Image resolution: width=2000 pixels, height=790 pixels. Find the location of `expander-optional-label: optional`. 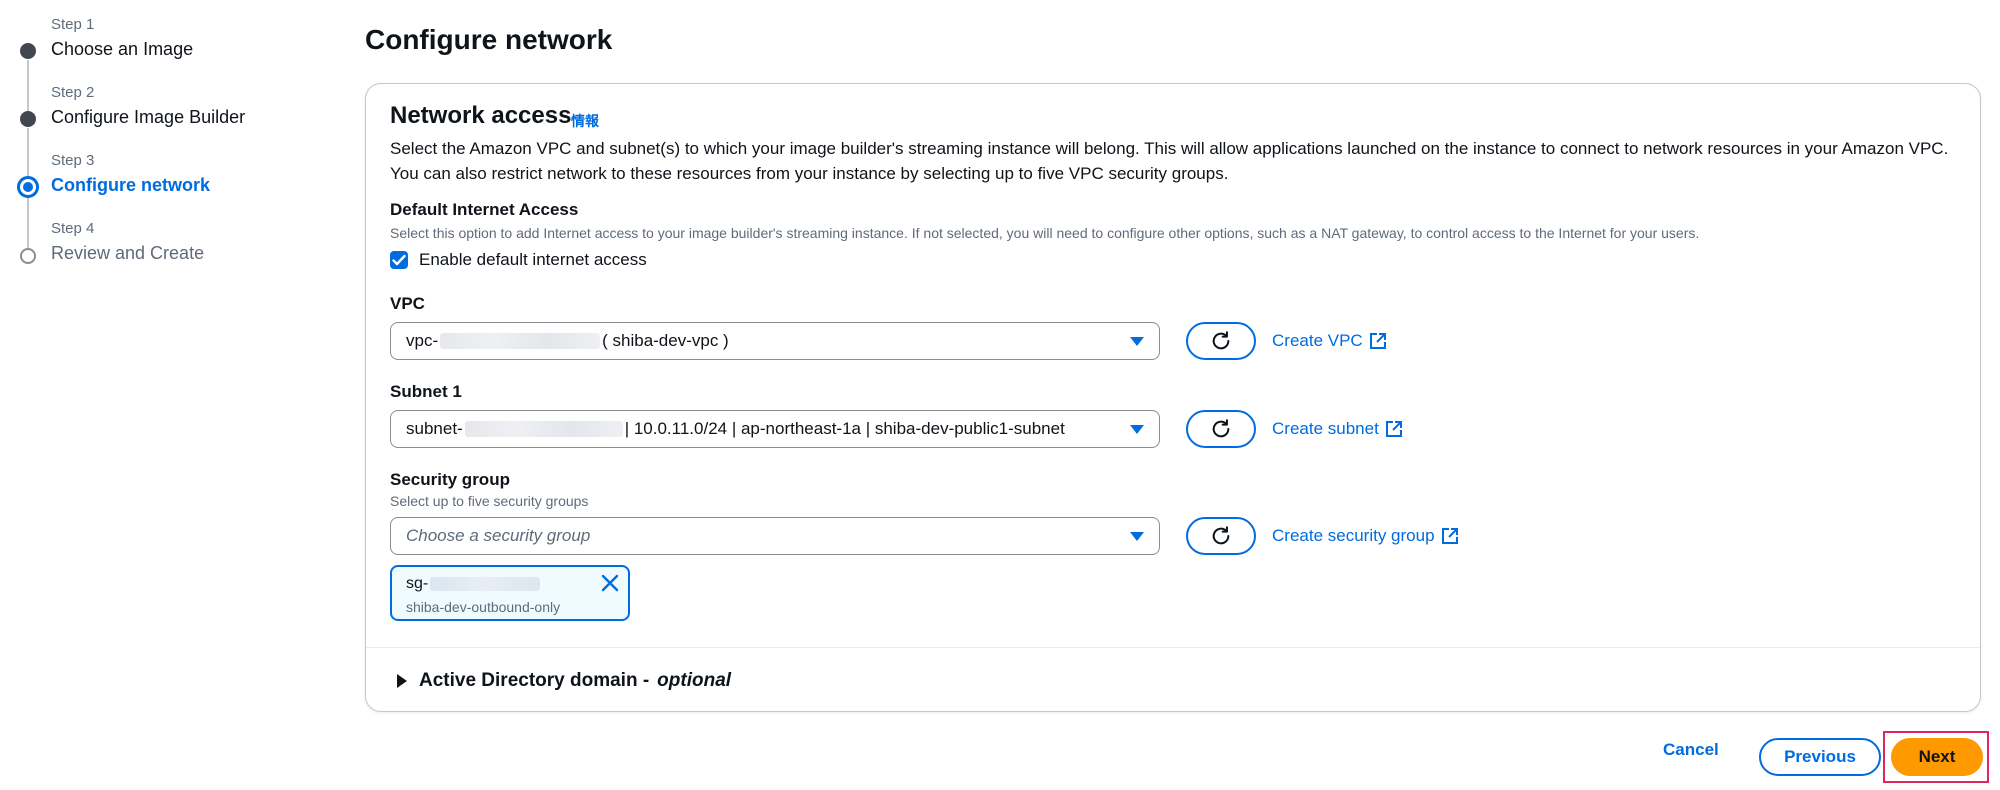

expander-optional-label: optional is located at coordinates (694, 680).